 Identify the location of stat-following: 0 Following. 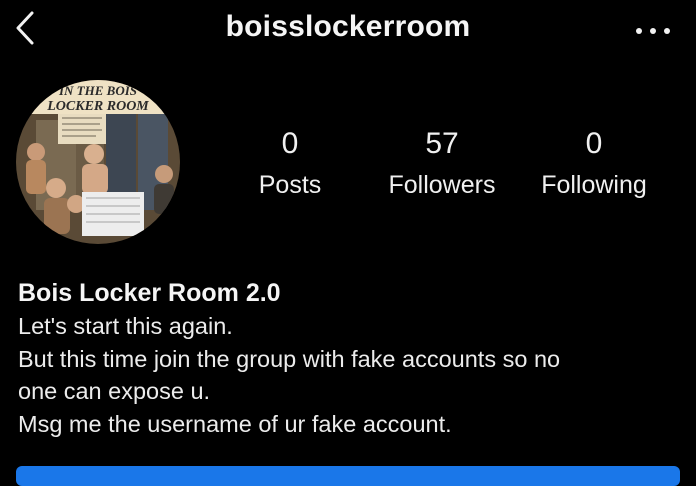
(594, 164).